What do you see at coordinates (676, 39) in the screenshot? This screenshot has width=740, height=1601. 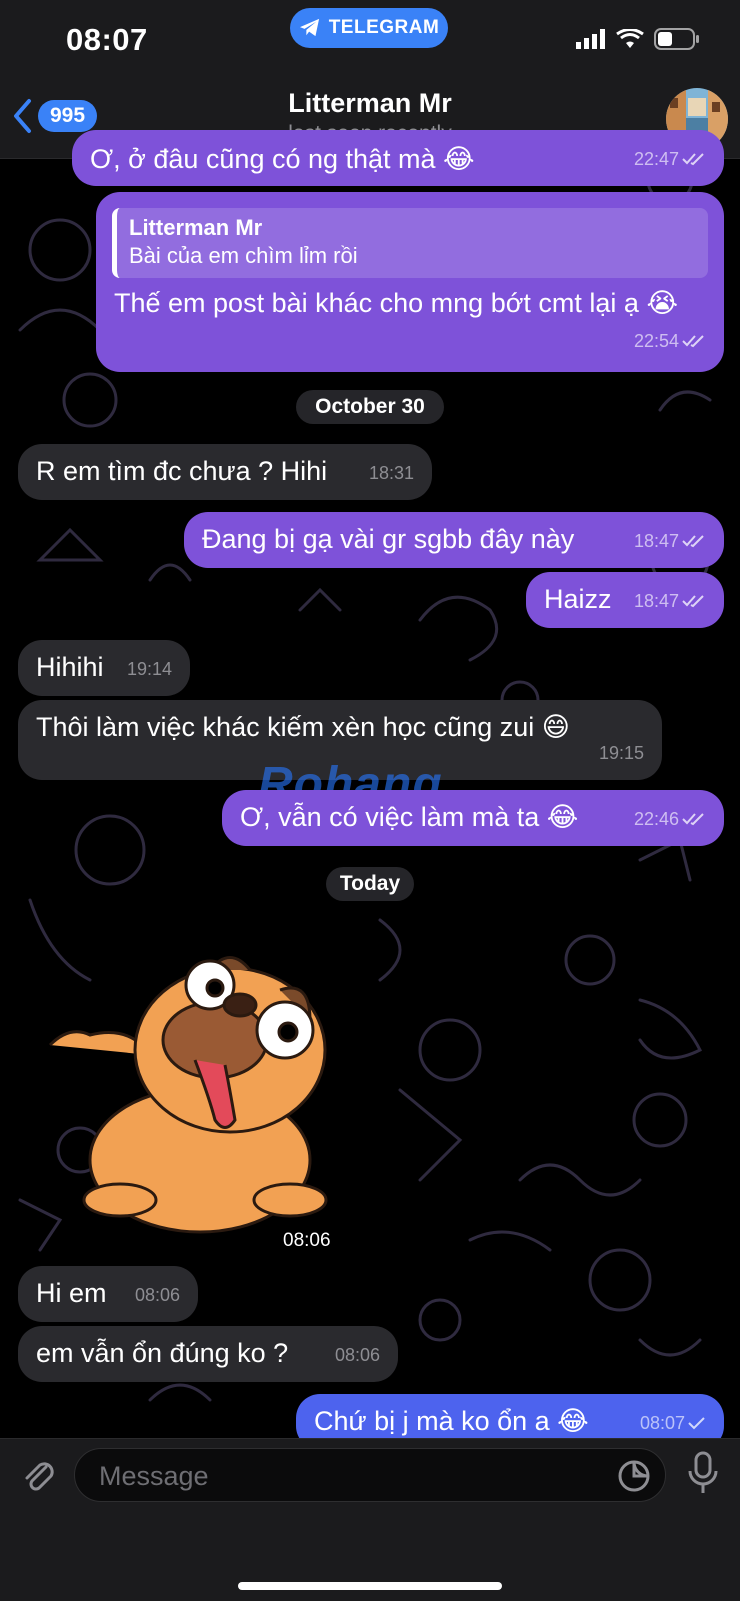 I see `battery-icon` at bounding box center [676, 39].